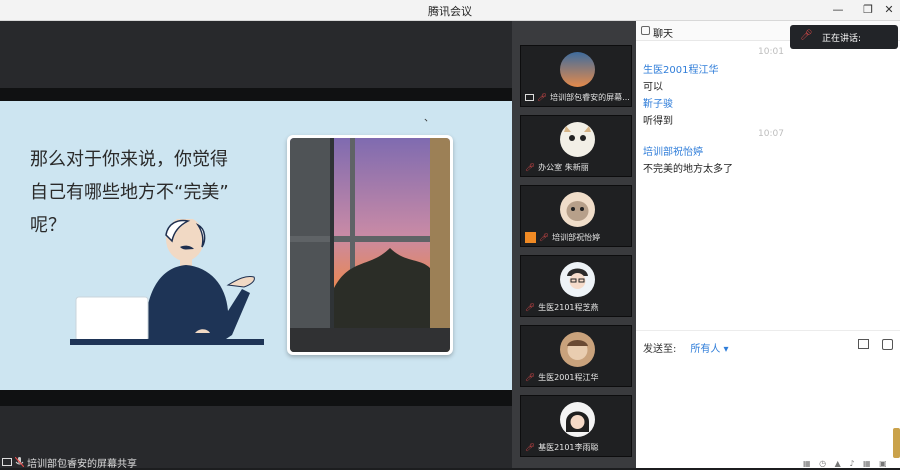 The height and width of the screenshot is (470, 900). Describe the element at coordinates (806, 35) in the screenshot. I see `mic-icon: 🎤︎` at that location.